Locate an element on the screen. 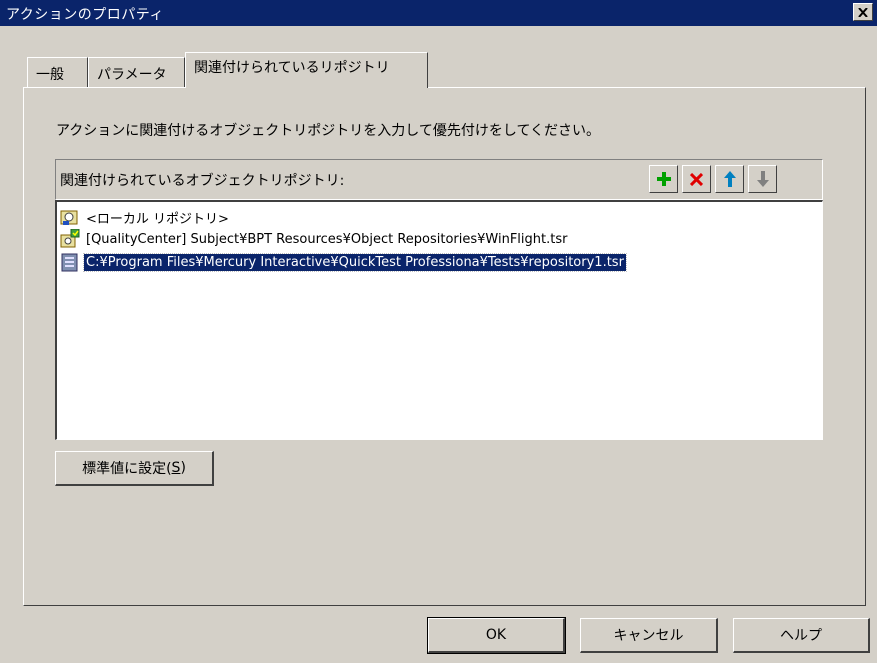 The width and height of the screenshot is (877, 663). move-down-button is located at coordinates (762, 179).